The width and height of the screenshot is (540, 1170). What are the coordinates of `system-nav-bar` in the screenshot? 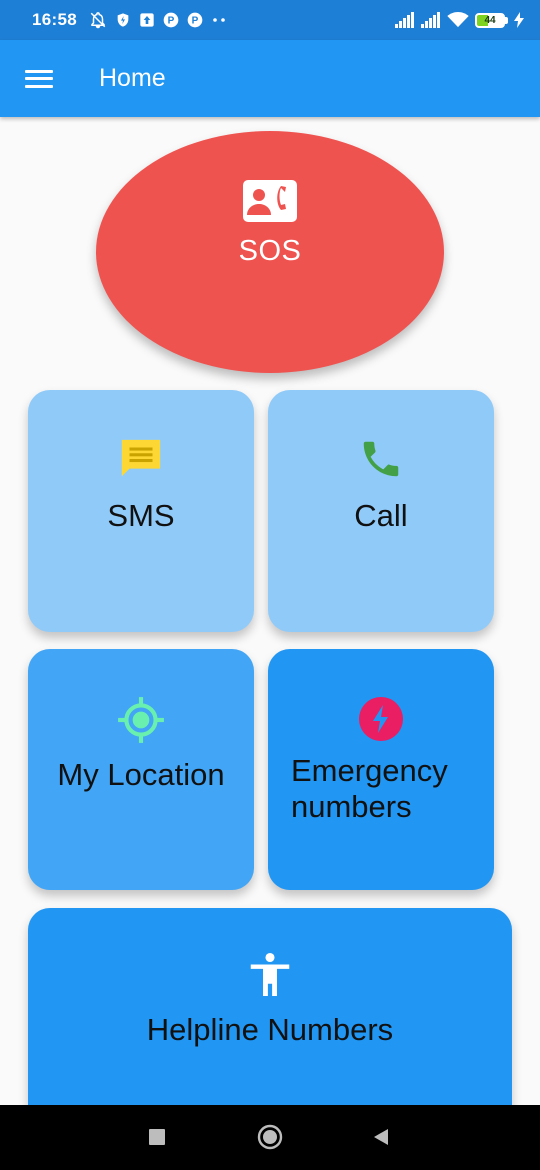 It's located at (270, 1137).